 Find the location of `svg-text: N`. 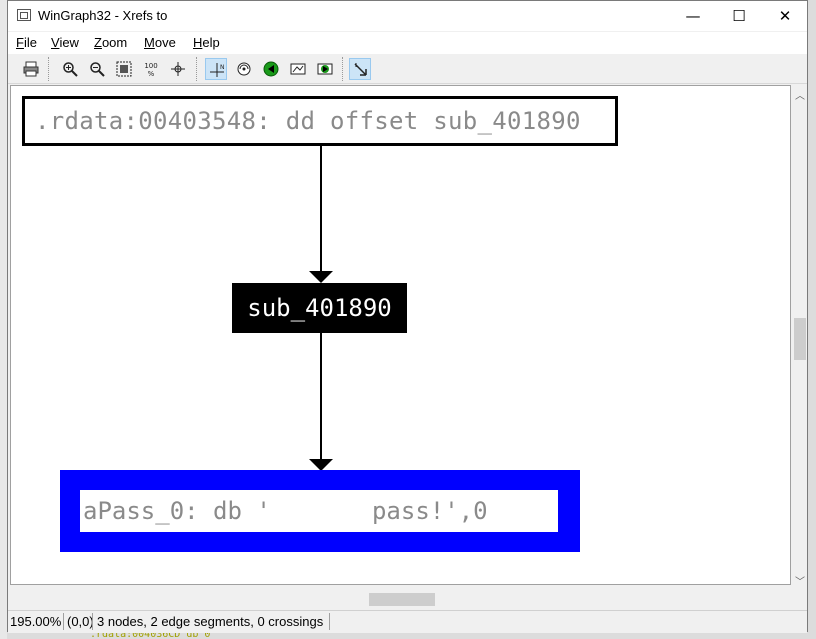

svg-text: N is located at coordinates (222, 67).